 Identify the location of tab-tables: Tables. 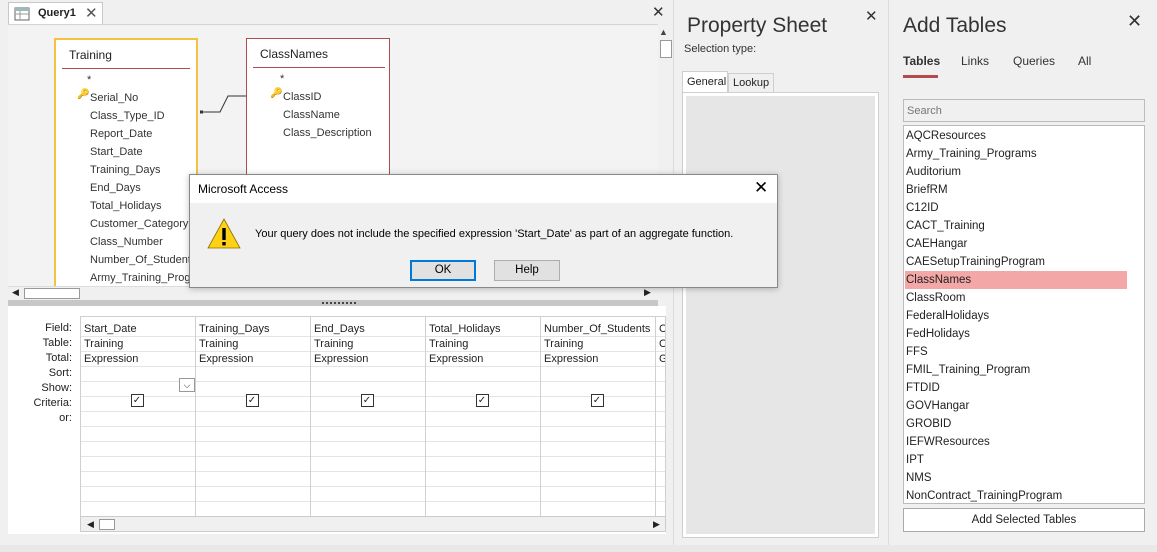
(921, 61).